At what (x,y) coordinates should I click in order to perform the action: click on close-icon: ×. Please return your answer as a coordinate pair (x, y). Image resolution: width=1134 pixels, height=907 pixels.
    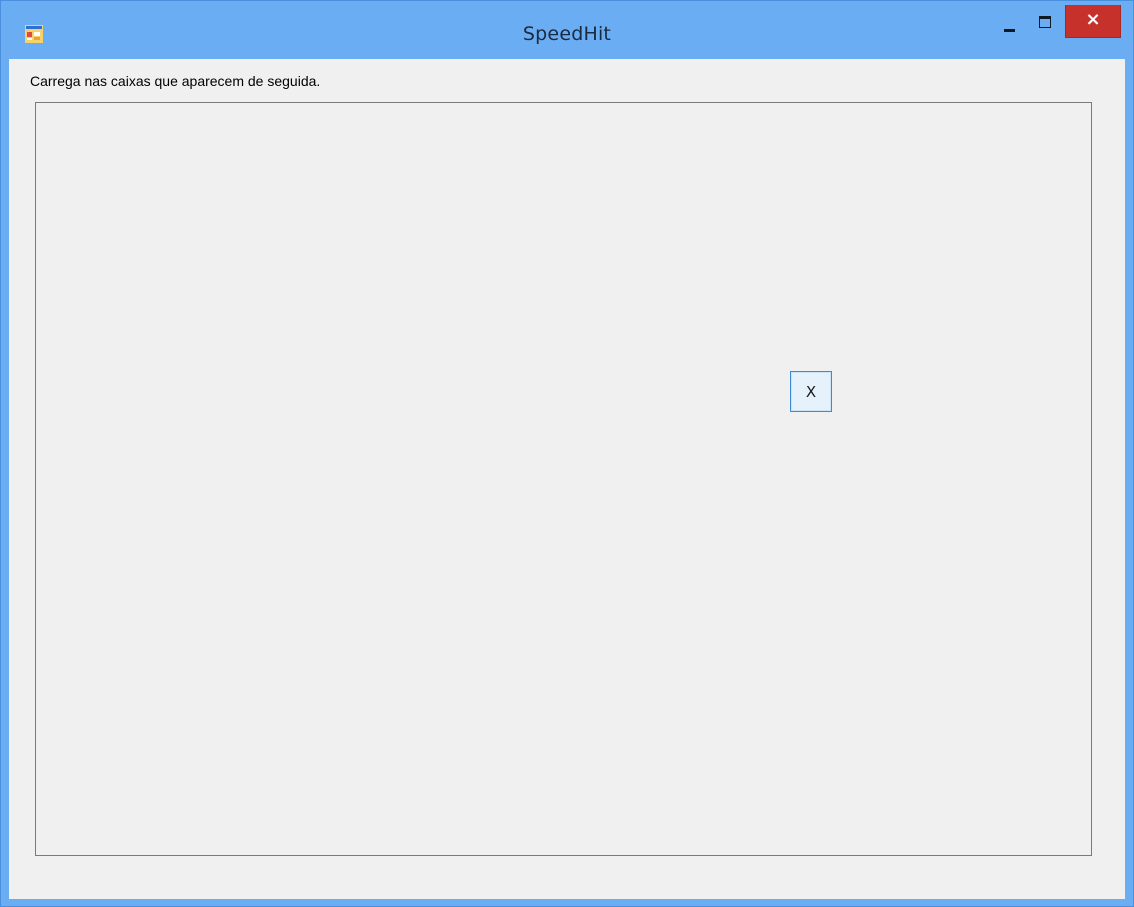
    Looking at the image, I should click on (1093, 19).